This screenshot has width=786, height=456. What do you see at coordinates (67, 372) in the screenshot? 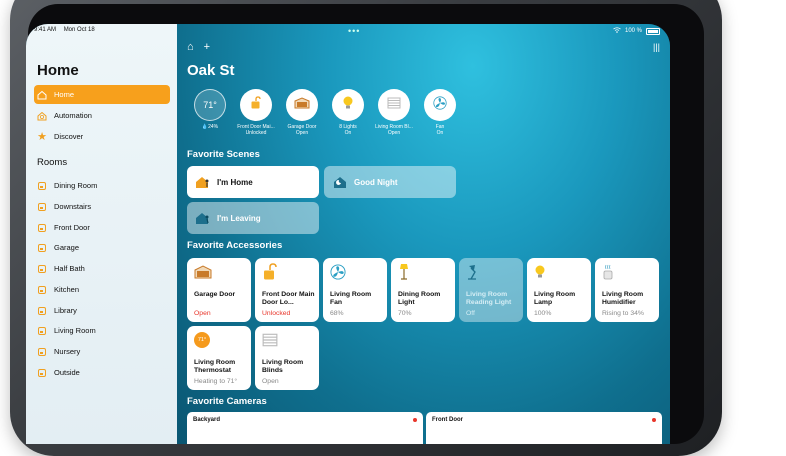
I see `sidebar-item-label: Outside` at bounding box center [67, 372].